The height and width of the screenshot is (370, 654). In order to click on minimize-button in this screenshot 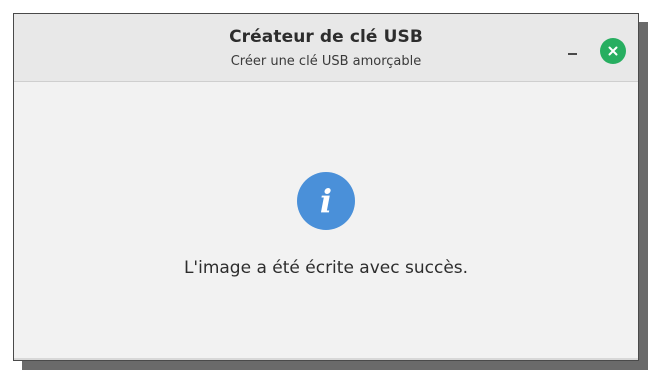, I will do `click(572, 52)`.